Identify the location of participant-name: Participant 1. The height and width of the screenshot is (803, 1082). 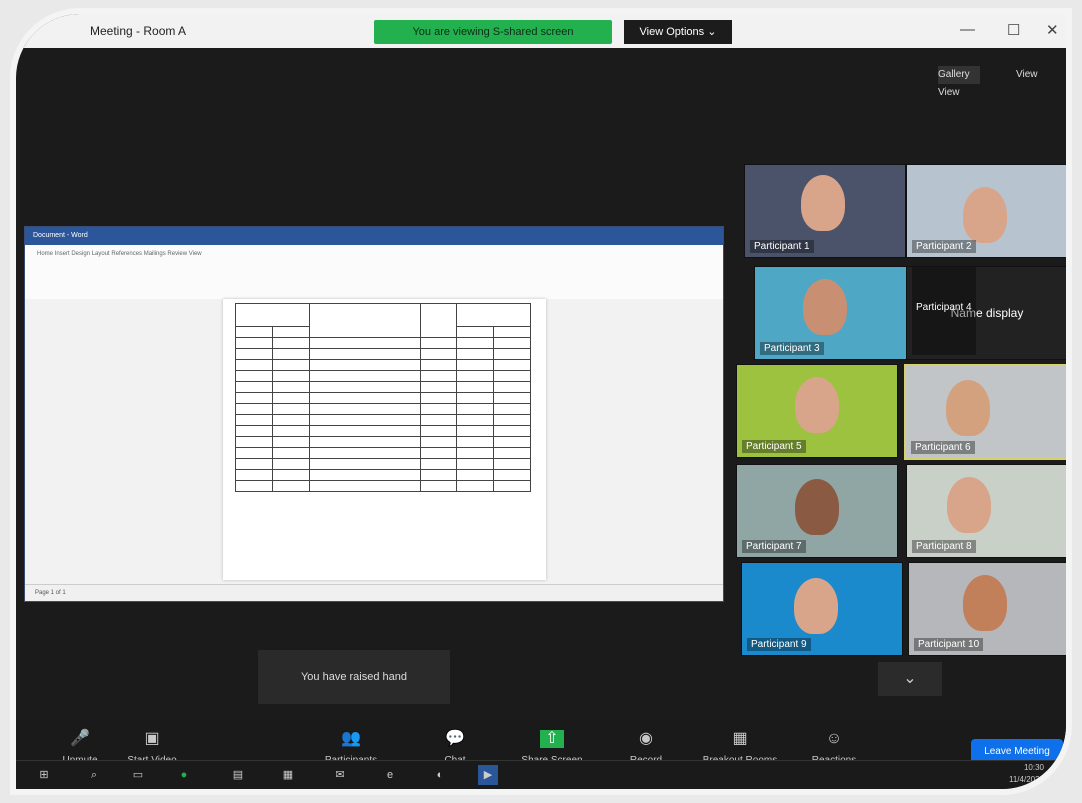
(782, 246).